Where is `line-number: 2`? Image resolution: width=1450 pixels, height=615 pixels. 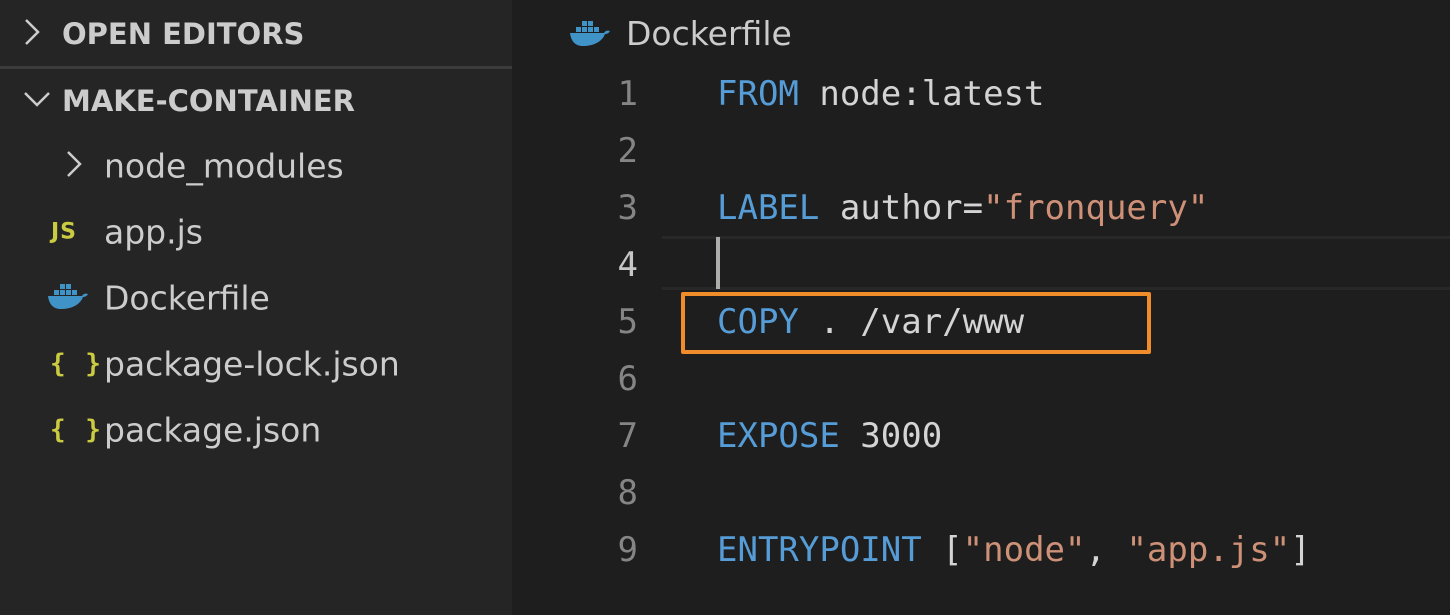
line-number: 2 is located at coordinates (627, 150).